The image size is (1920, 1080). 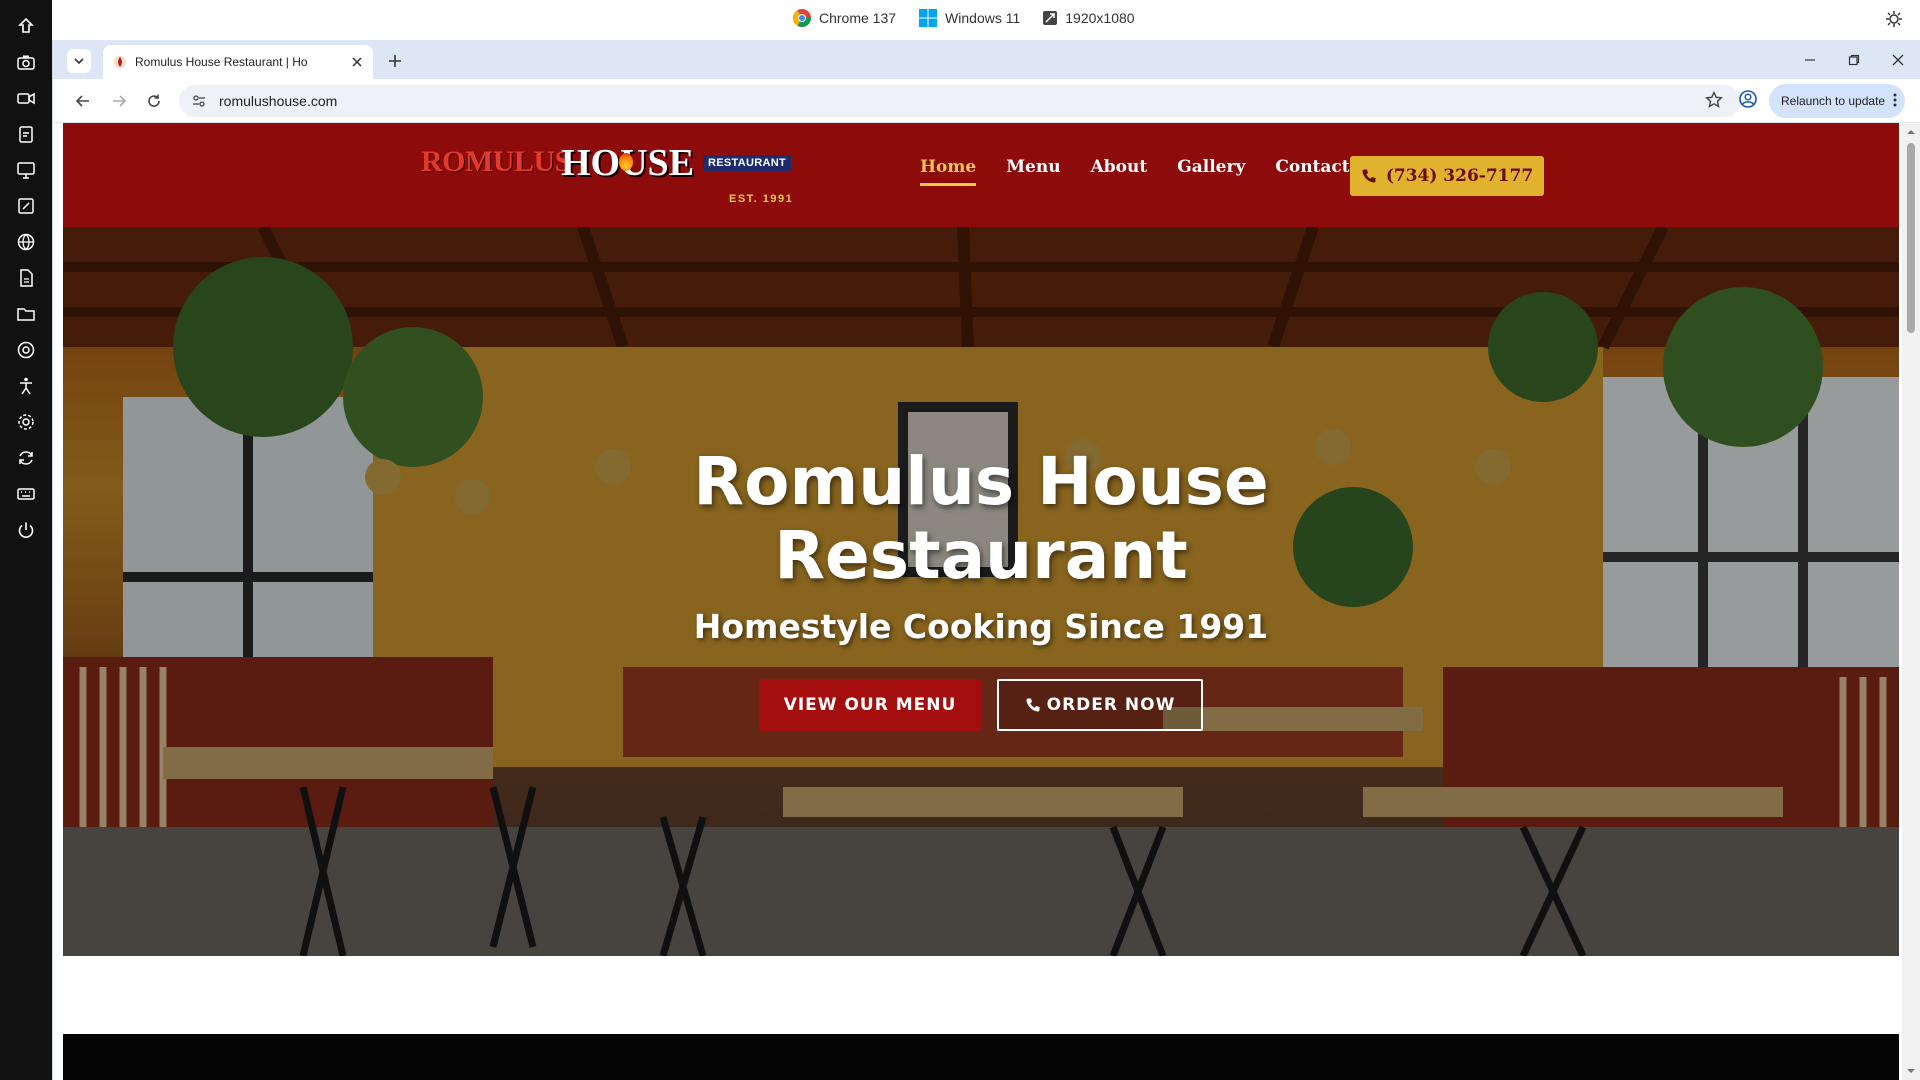 I want to click on close-tab-icon, so click(x=357, y=62).